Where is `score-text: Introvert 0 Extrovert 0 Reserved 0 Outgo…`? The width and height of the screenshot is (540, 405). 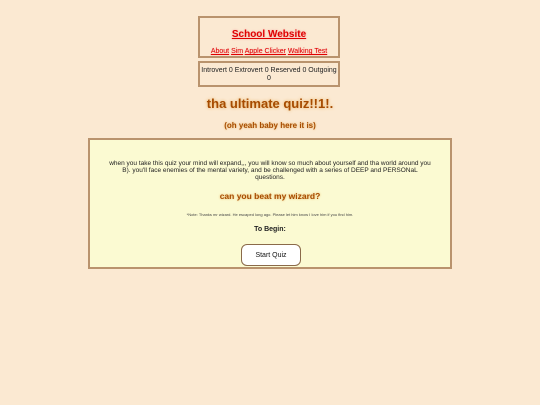 score-text: Introvert 0 Extrovert 0 Reserved 0 Outgo… is located at coordinates (269, 74).